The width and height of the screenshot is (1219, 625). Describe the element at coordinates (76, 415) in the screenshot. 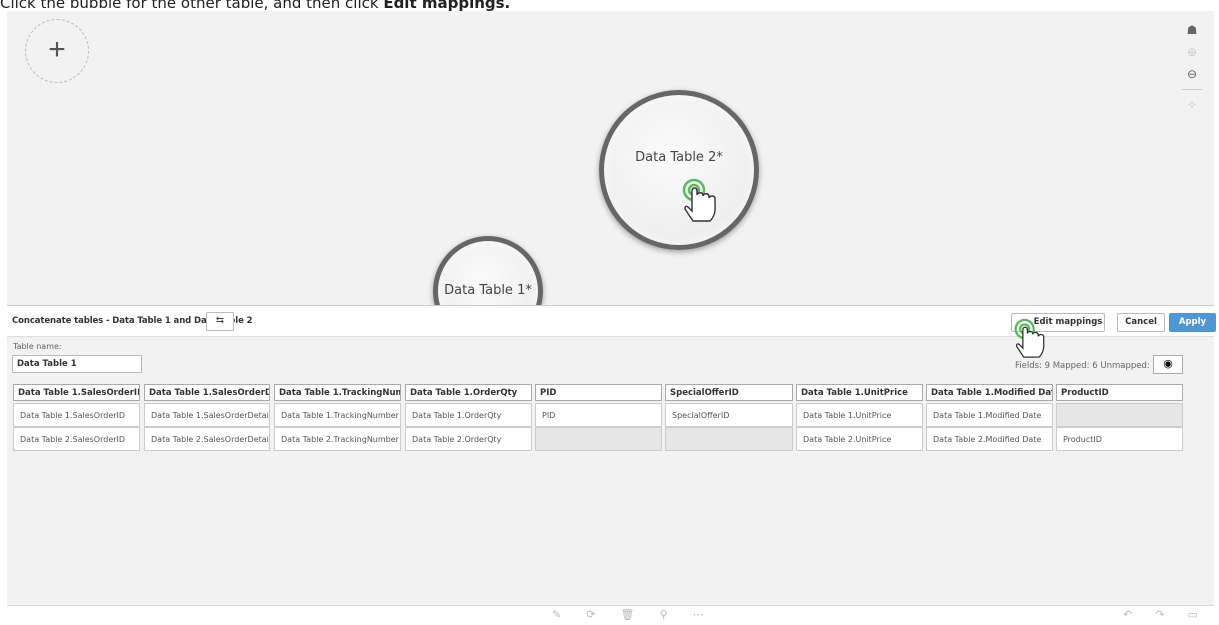

I see `grid-cell: Data Table 1.SalesOrderID` at that location.